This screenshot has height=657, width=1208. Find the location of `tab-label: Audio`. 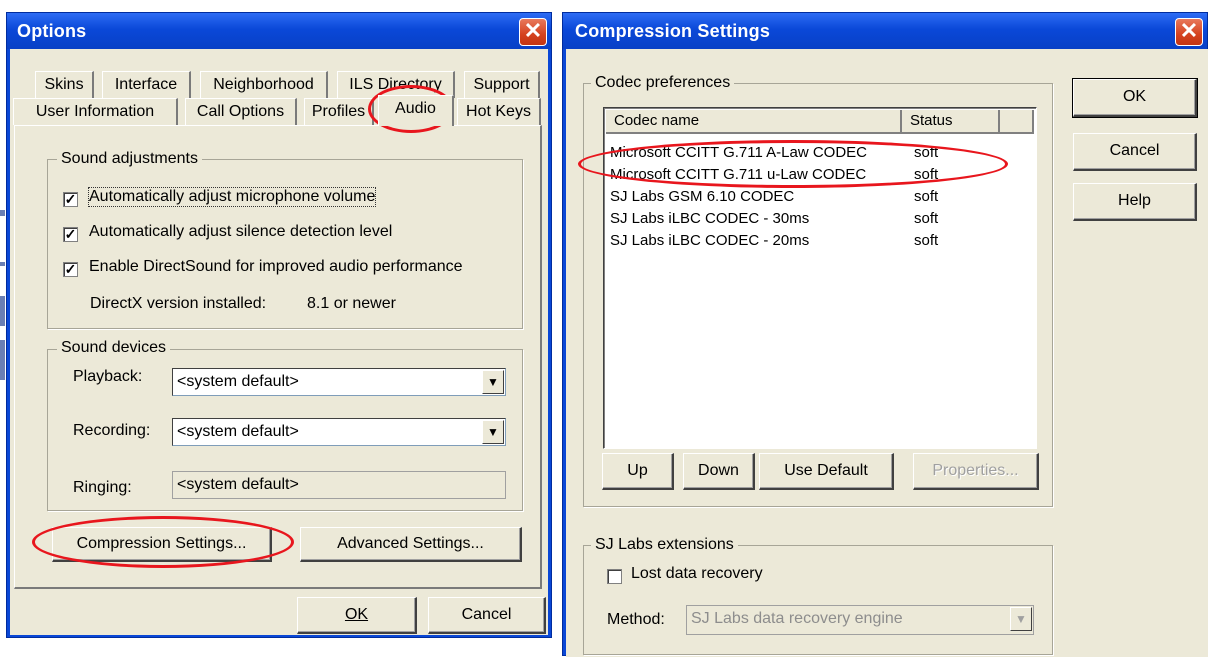

tab-label: Audio is located at coordinates (415, 108).